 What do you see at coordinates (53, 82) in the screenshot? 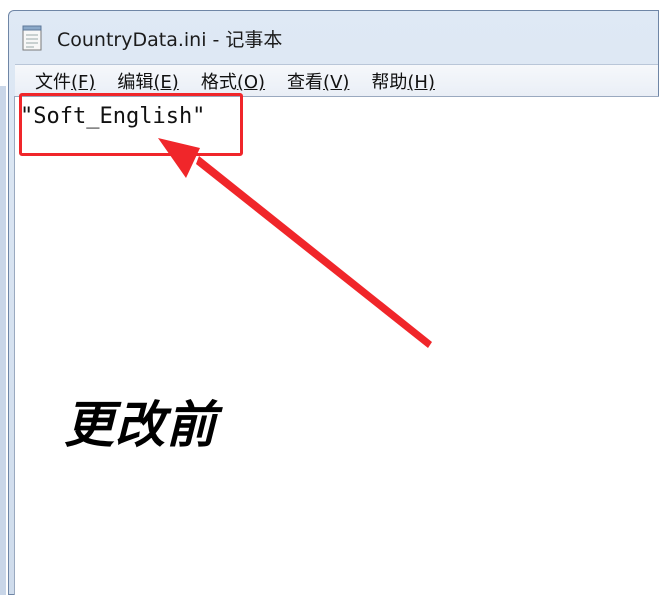
I see `menu-file-label: 文件` at bounding box center [53, 82].